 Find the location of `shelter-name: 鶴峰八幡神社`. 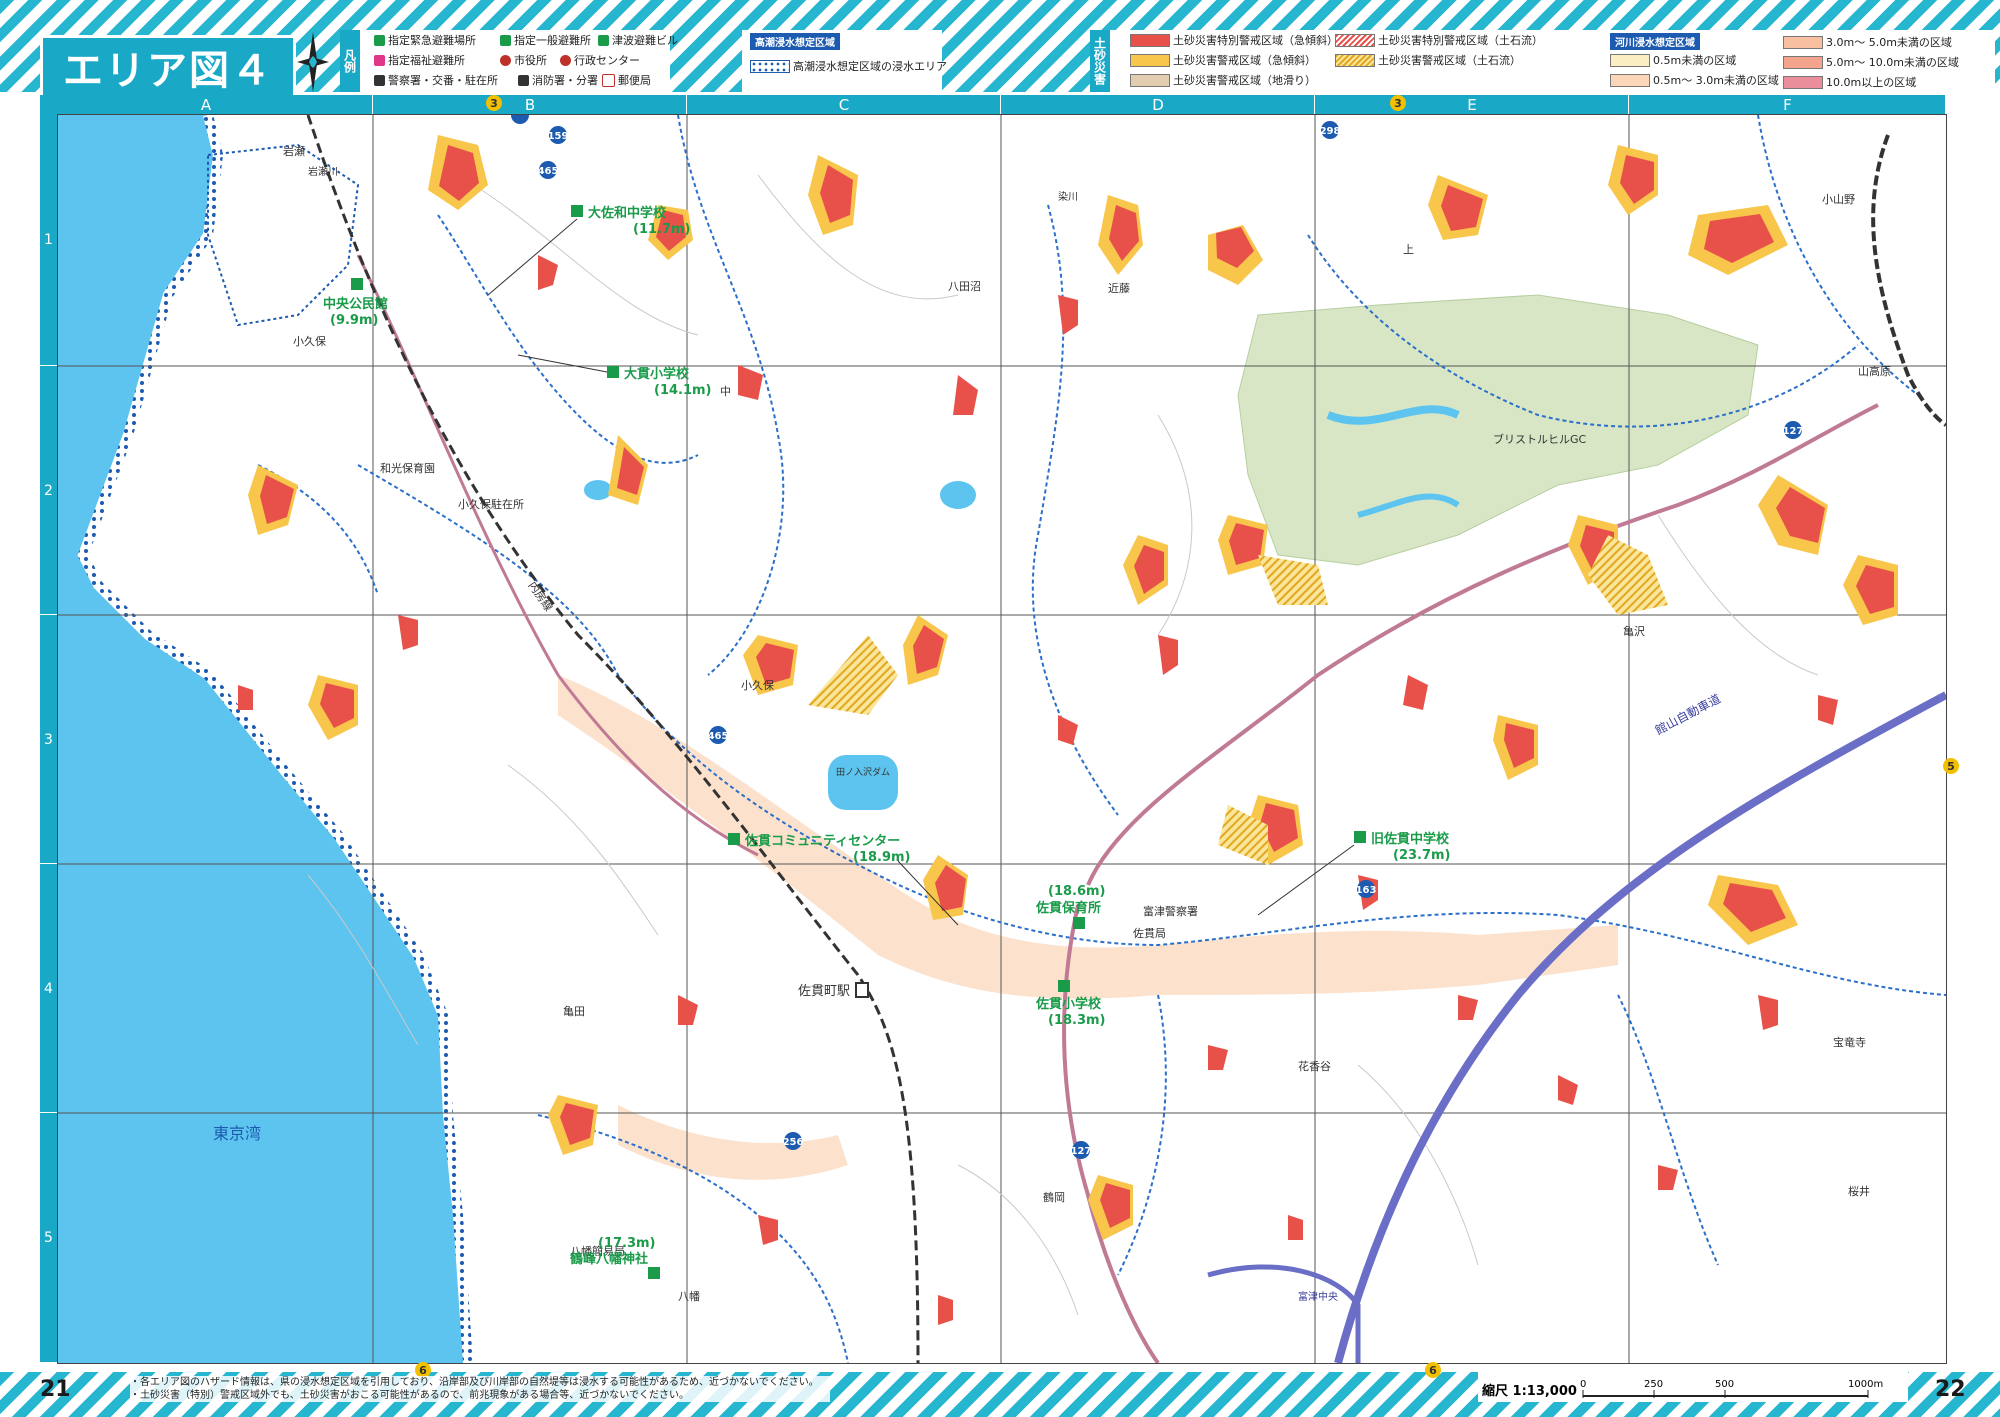

shelter-name: 鶴峰八幡神社 is located at coordinates (609, 1259).